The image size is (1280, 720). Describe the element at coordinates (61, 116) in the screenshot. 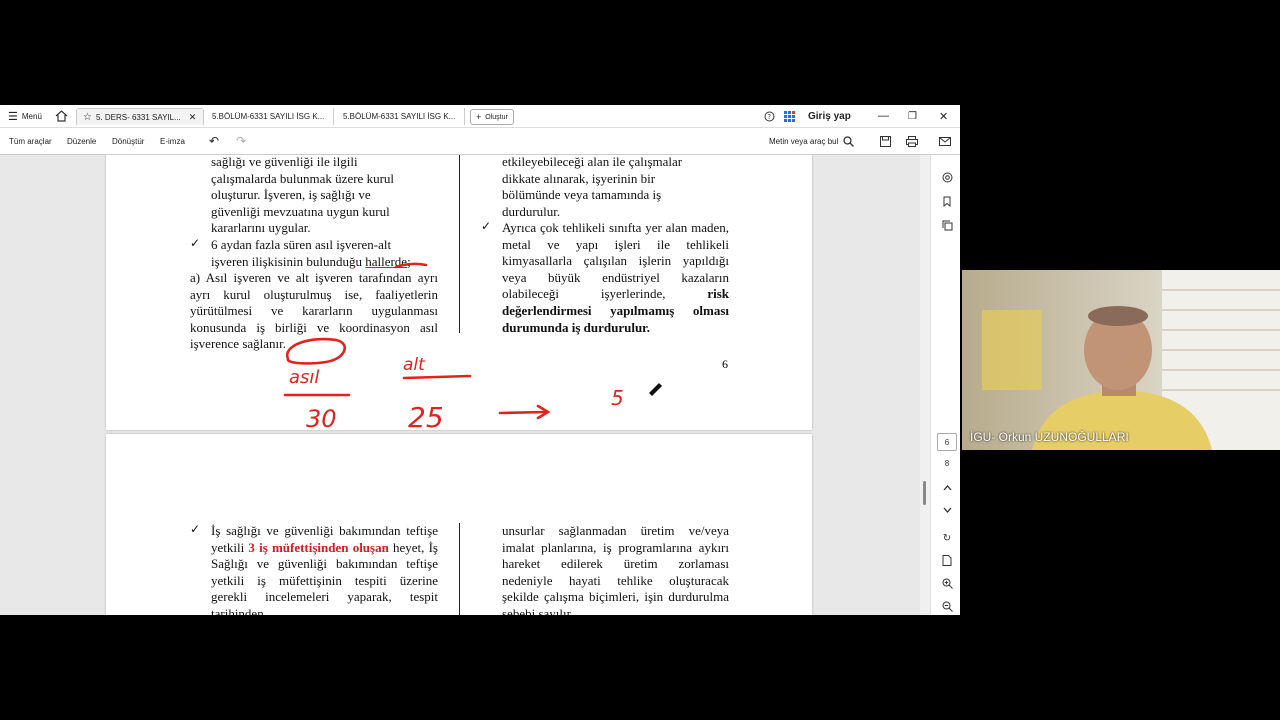

I see `home-icon` at that location.